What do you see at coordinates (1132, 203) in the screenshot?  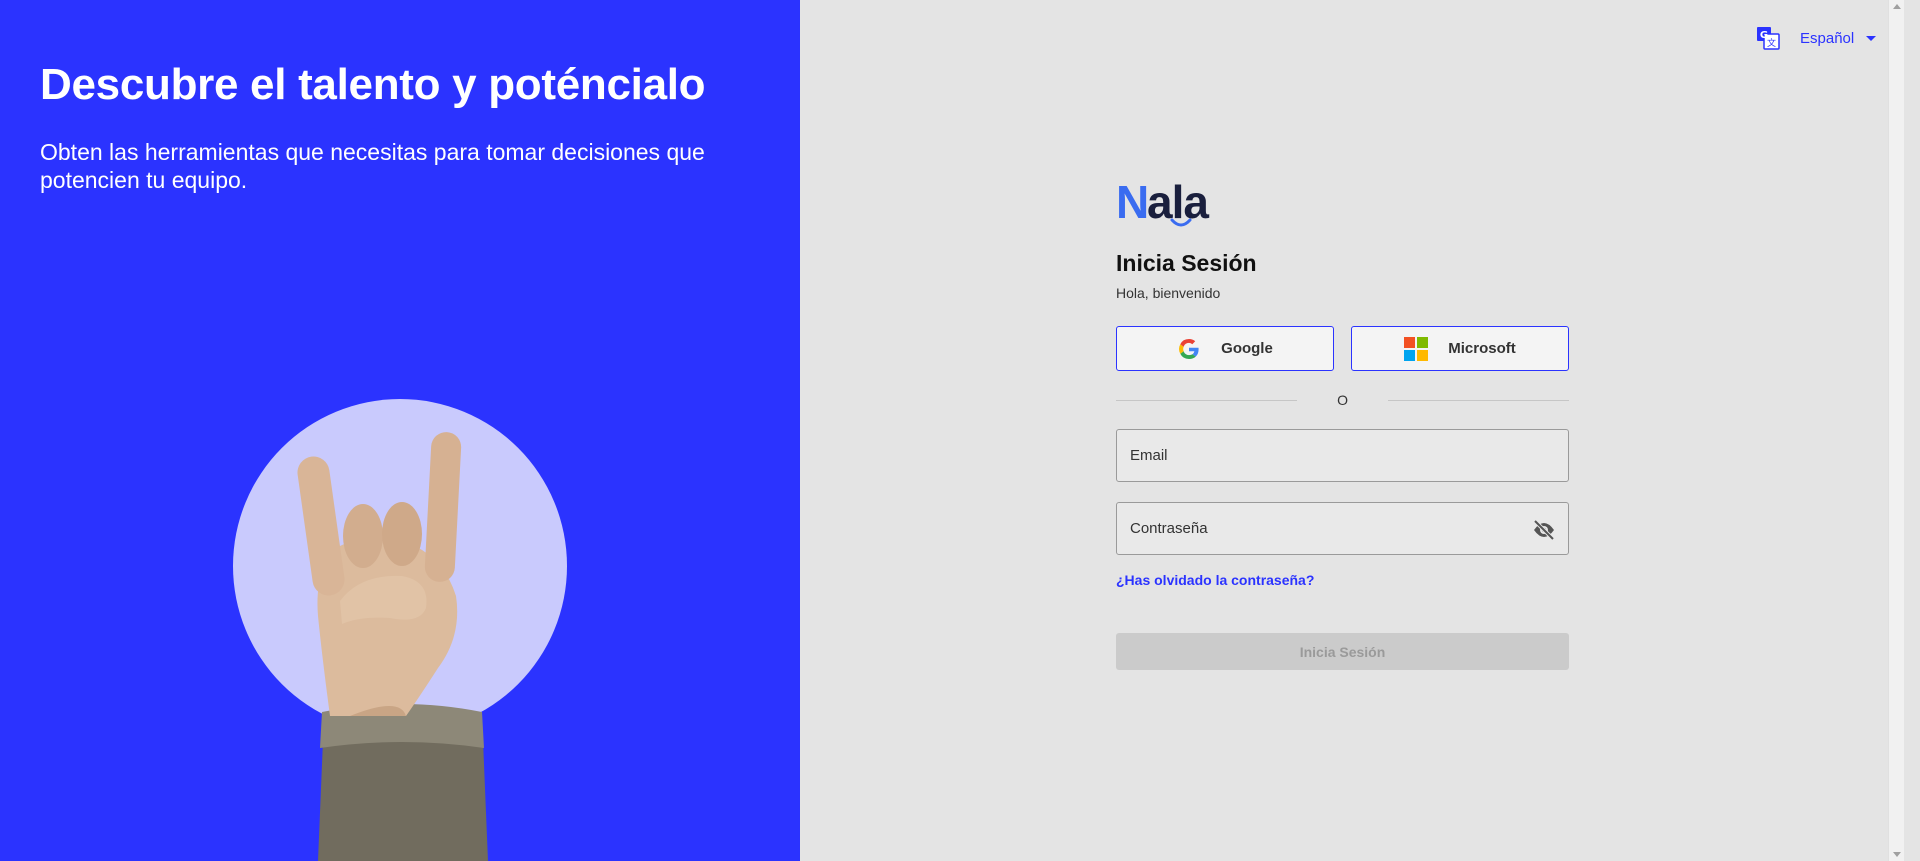 I see `svg-text: N` at bounding box center [1132, 203].